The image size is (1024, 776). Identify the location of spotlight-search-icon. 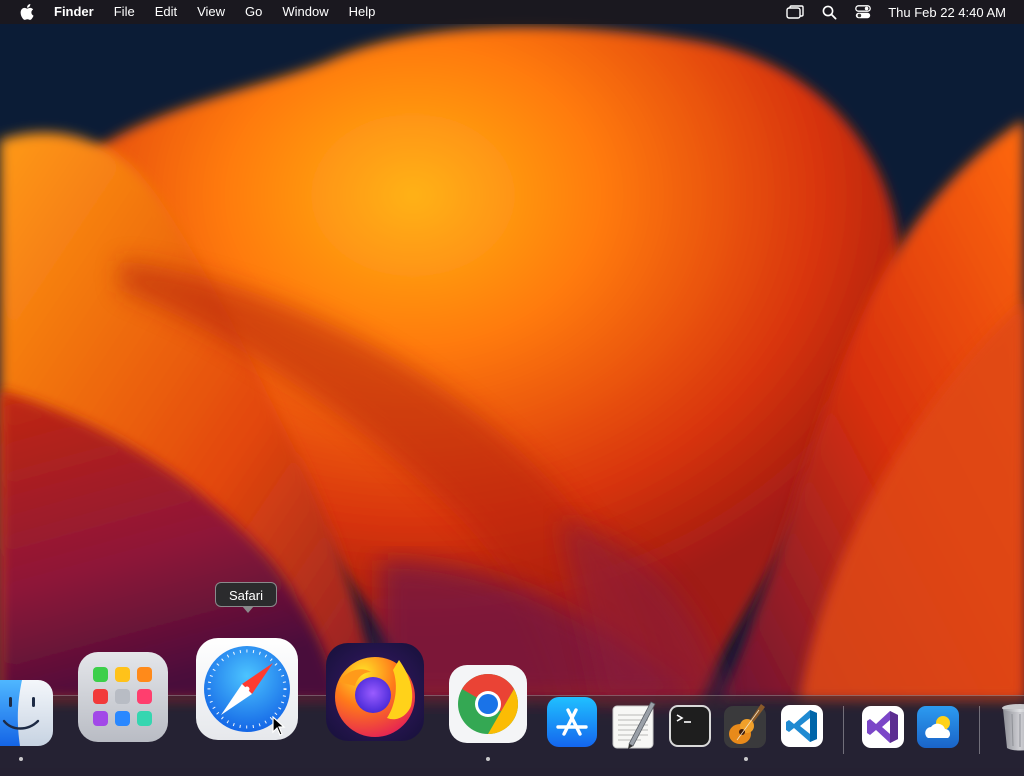
(829, 12).